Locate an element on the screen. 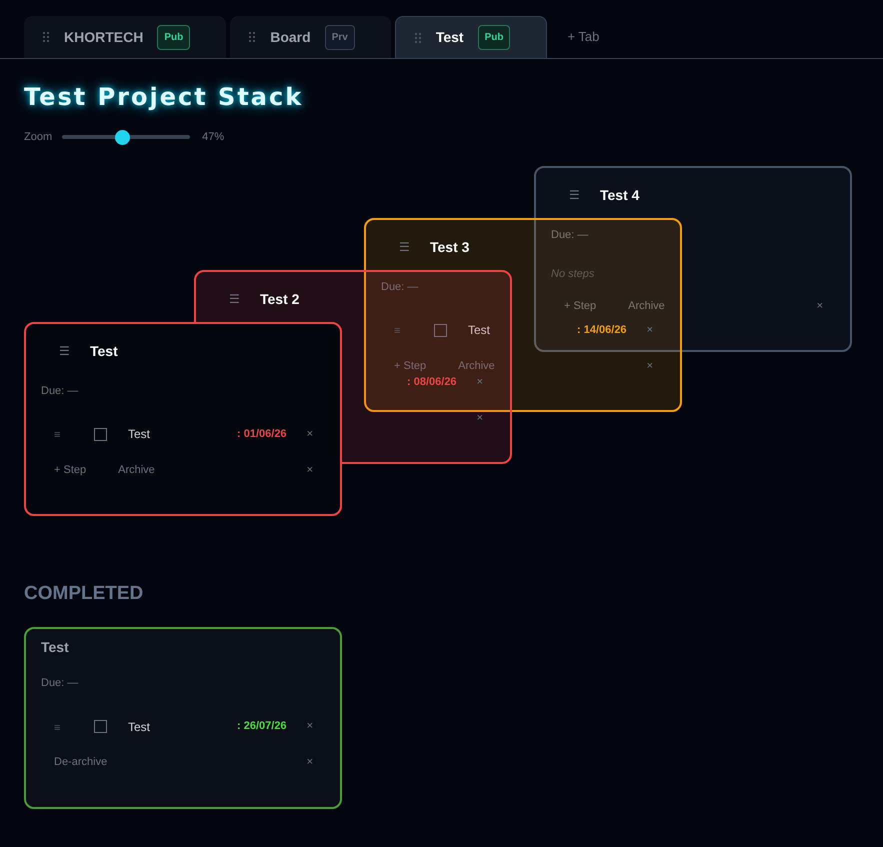 Image resolution: width=883 pixels, height=847 pixels. zoom-slider is located at coordinates (126, 137).